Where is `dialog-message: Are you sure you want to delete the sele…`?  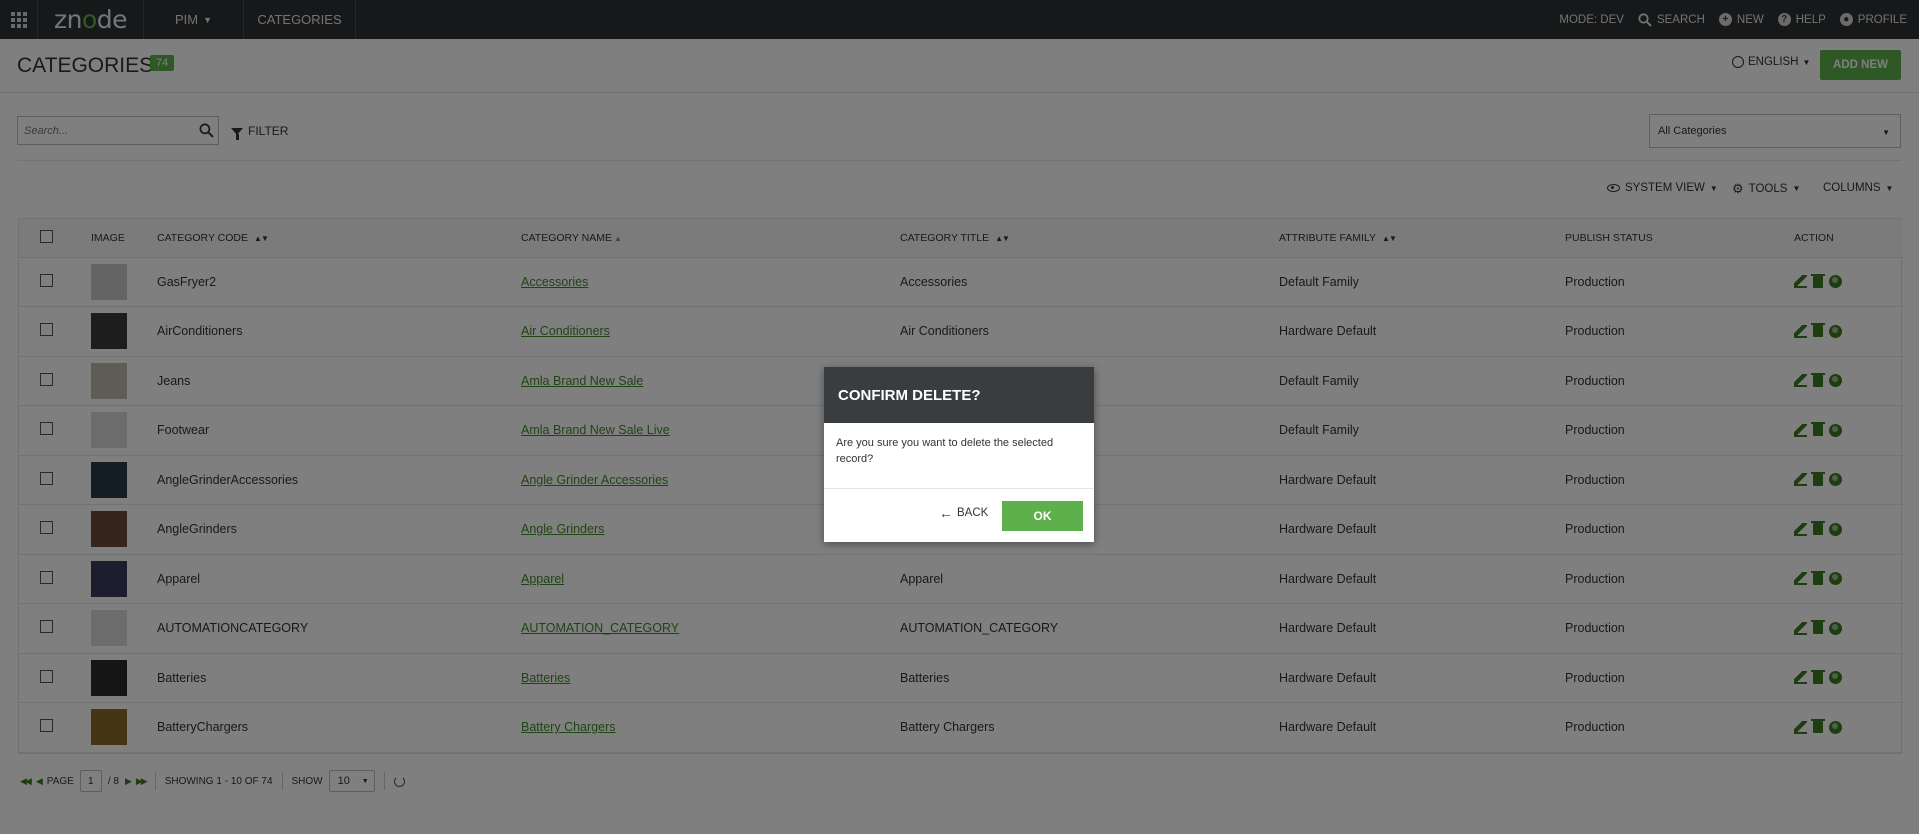 dialog-message: Are you sure you want to delete the sele… is located at coordinates (959, 456).